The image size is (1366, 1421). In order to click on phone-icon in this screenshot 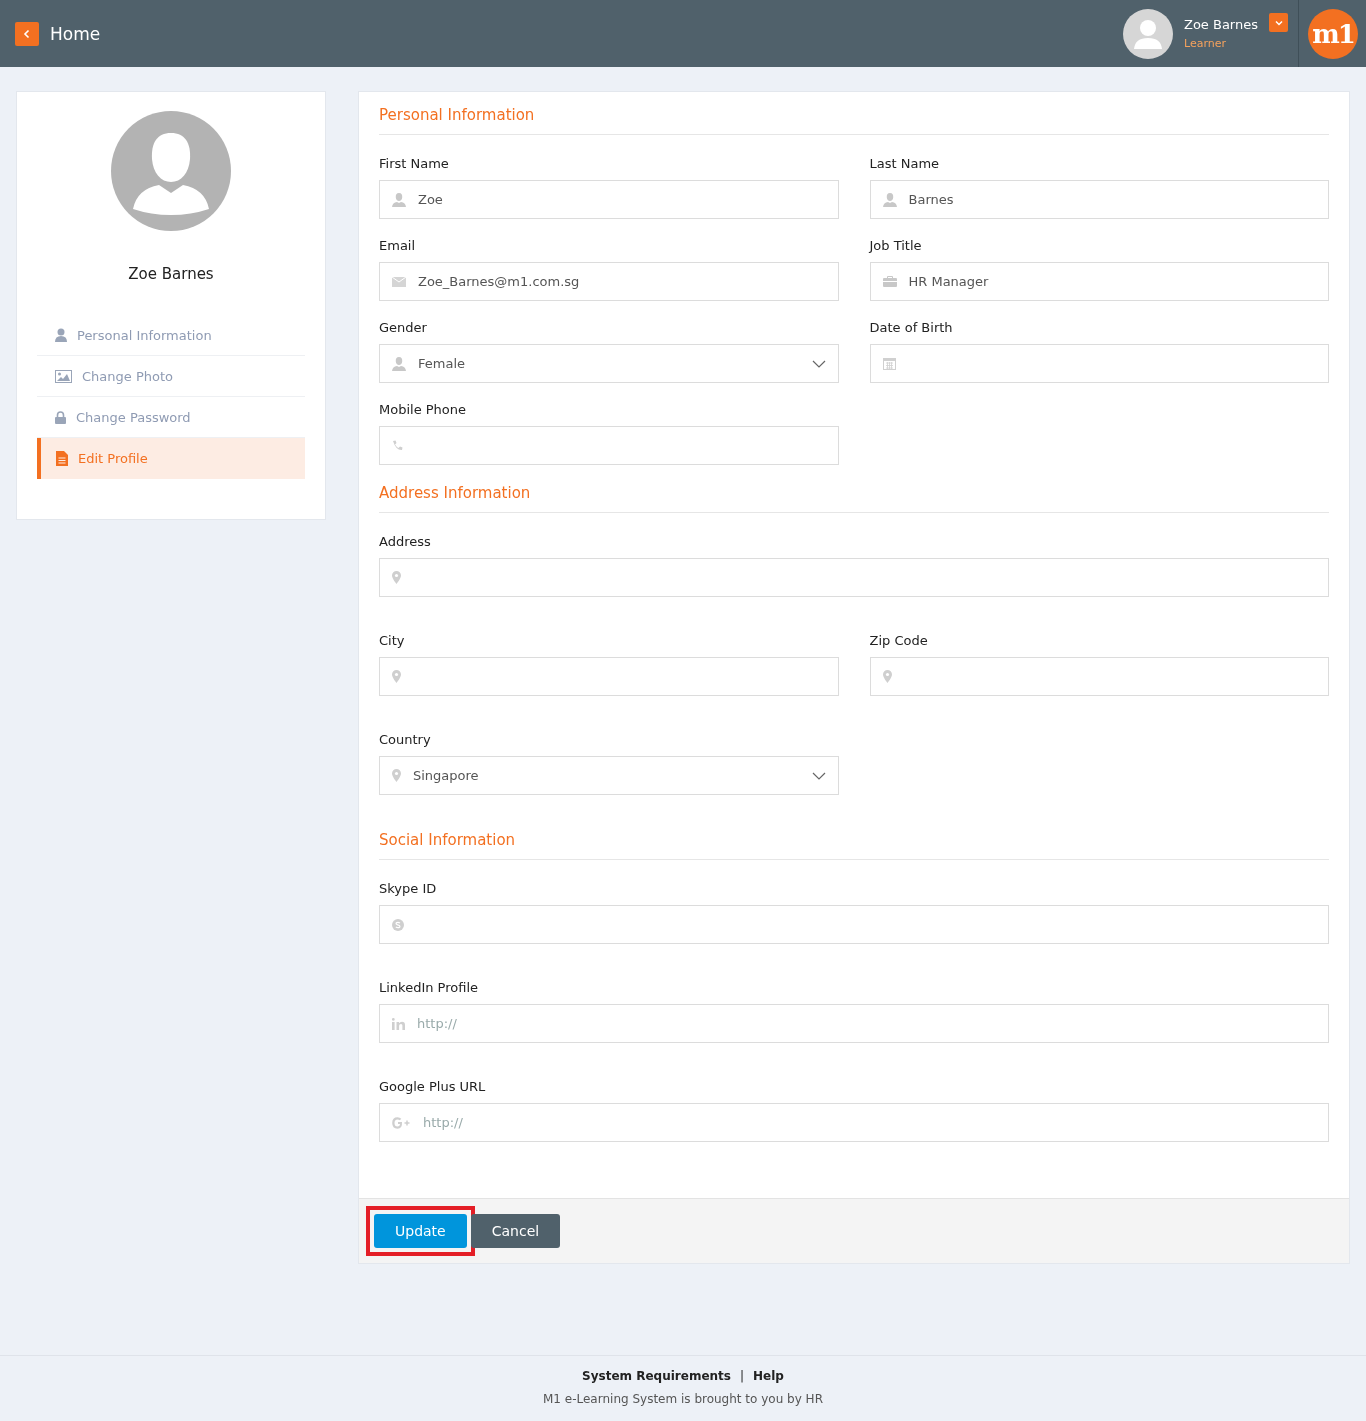, I will do `click(397, 445)`.